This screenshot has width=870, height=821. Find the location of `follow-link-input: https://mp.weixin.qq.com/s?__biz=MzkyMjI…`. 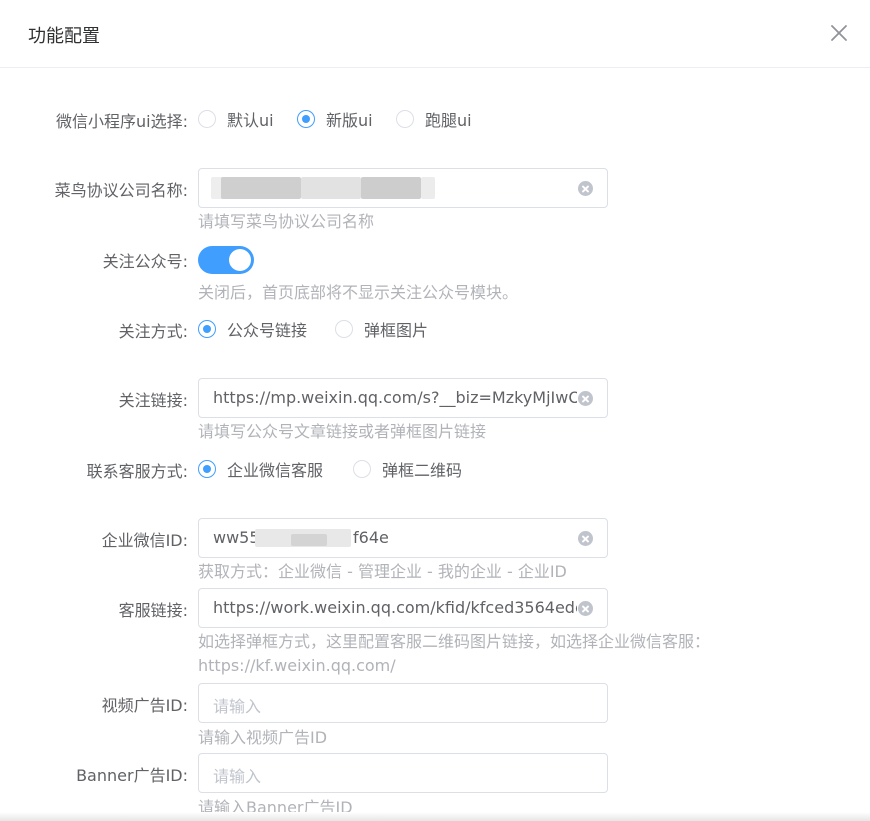

follow-link-input: https://mp.weixin.qq.com/s?__biz=MzkyMjI… is located at coordinates (403, 398).